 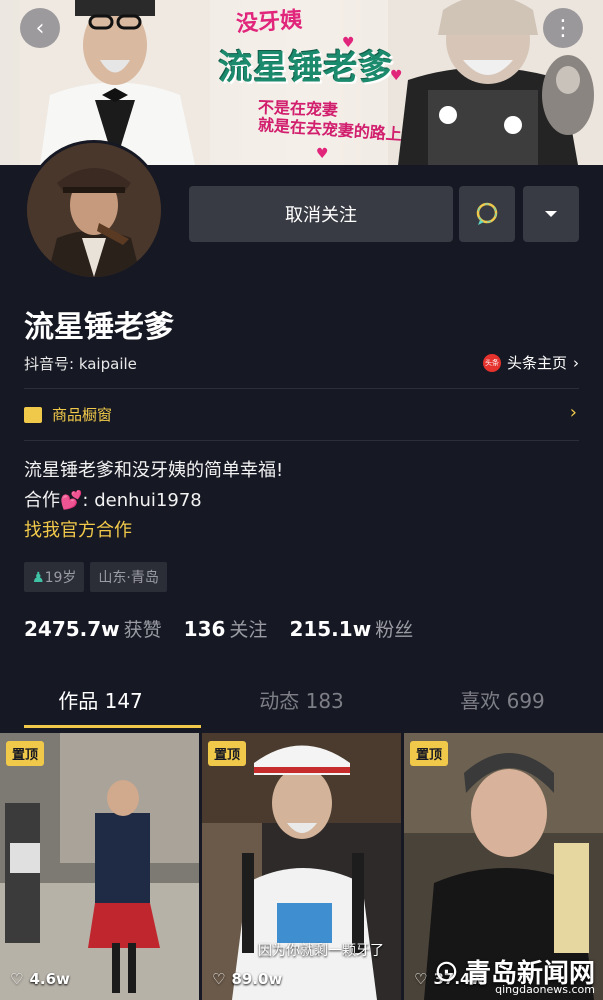 I want to click on tab-moments: 动态 183, so click(x=301, y=706).